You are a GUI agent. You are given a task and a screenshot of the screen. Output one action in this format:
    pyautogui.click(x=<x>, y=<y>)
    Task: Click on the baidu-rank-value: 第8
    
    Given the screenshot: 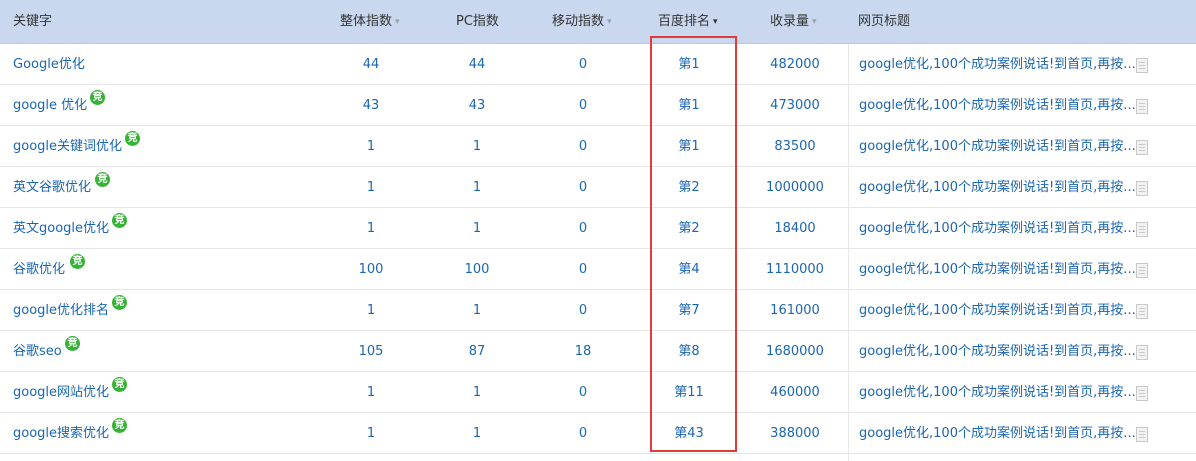 What is the action you would take?
    pyautogui.click(x=689, y=351)
    